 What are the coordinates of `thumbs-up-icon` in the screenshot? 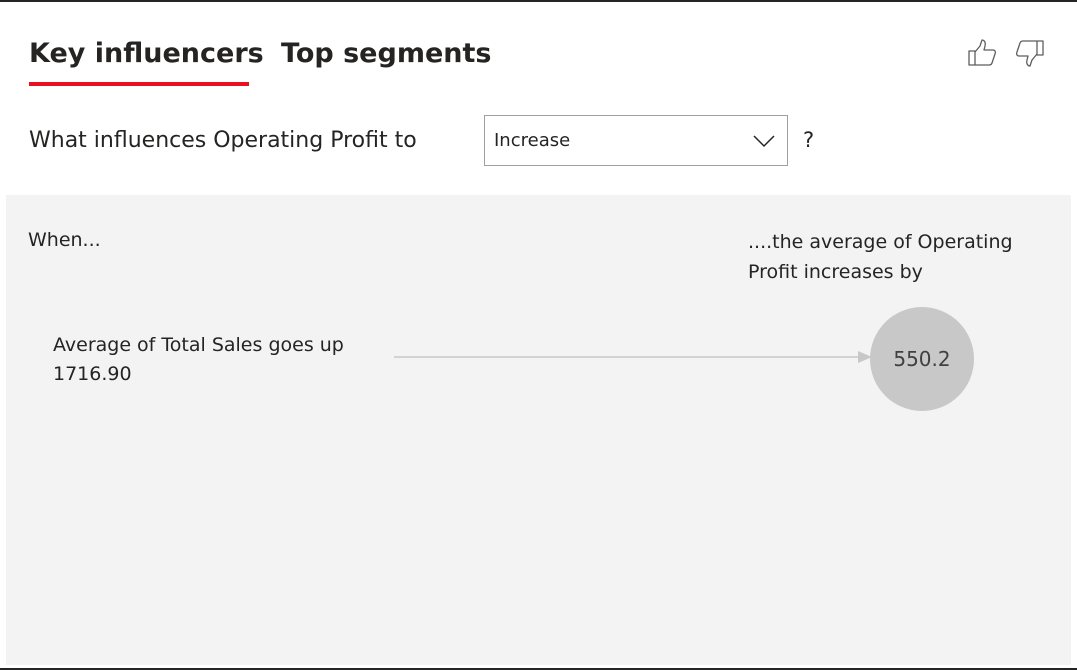 It's located at (982, 53).